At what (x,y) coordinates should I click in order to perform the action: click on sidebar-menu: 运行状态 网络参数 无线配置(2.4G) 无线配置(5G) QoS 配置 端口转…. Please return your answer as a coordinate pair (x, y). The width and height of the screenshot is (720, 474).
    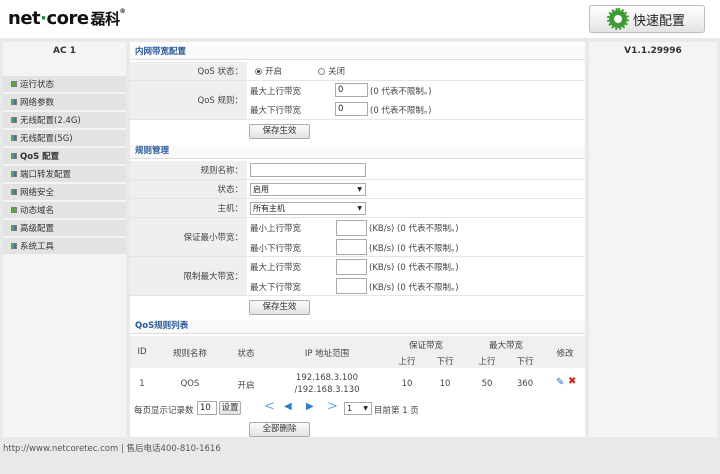
    Looking at the image, I should click on (64, 166).